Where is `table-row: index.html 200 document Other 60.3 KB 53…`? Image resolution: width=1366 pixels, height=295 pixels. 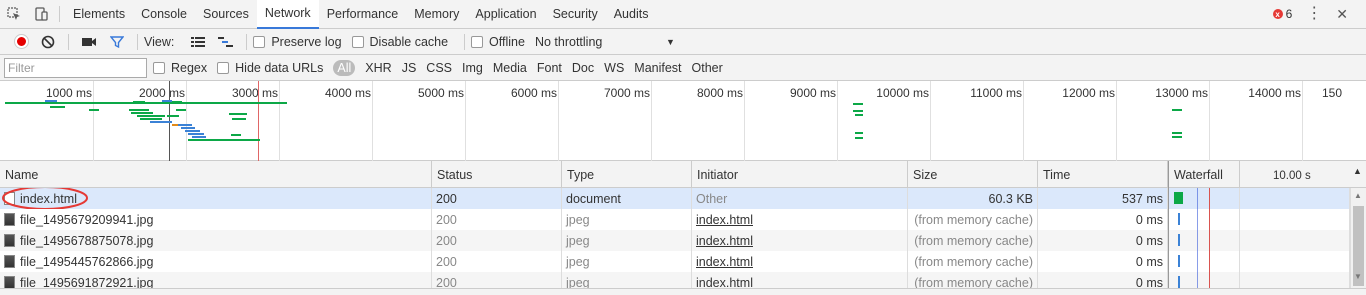 table-row: index.html 200 document Other 60.3 KB 53… is located at coordinates (675, 198).